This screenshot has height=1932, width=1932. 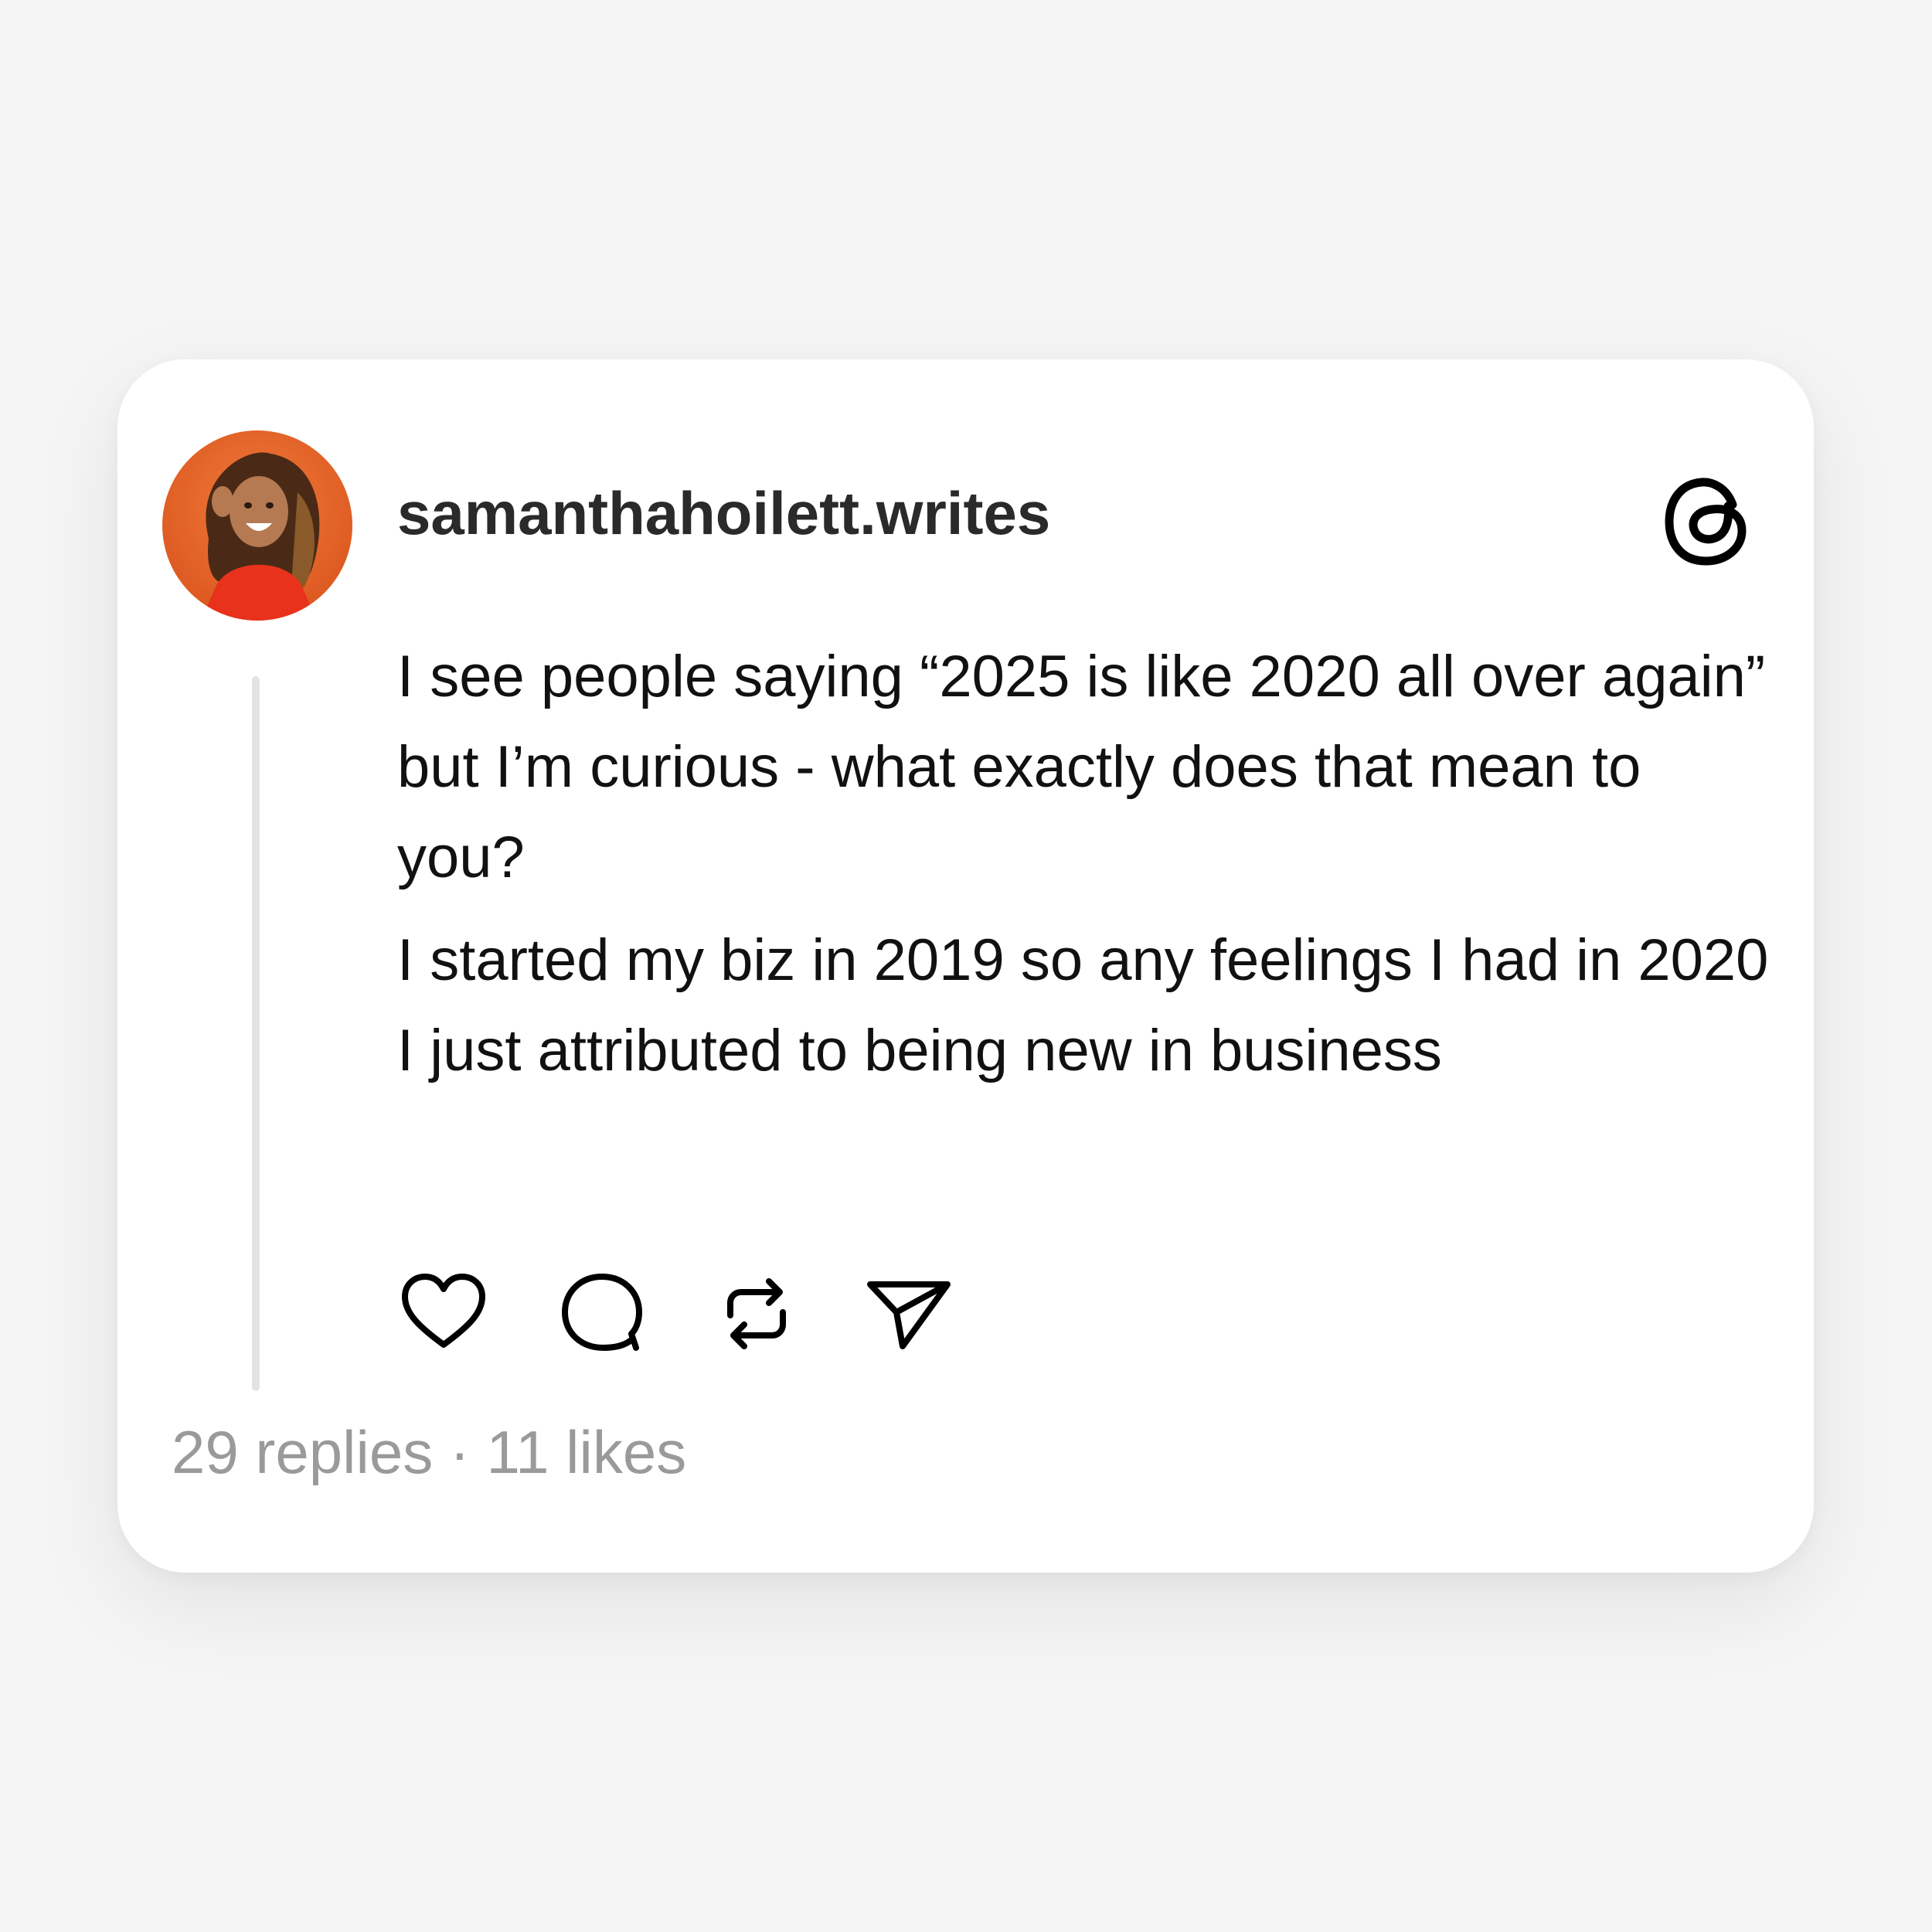 What do you see at coordinates (256, 1034) in the screenshot?
I see `thread-line` at bounding box center [256, 1034].